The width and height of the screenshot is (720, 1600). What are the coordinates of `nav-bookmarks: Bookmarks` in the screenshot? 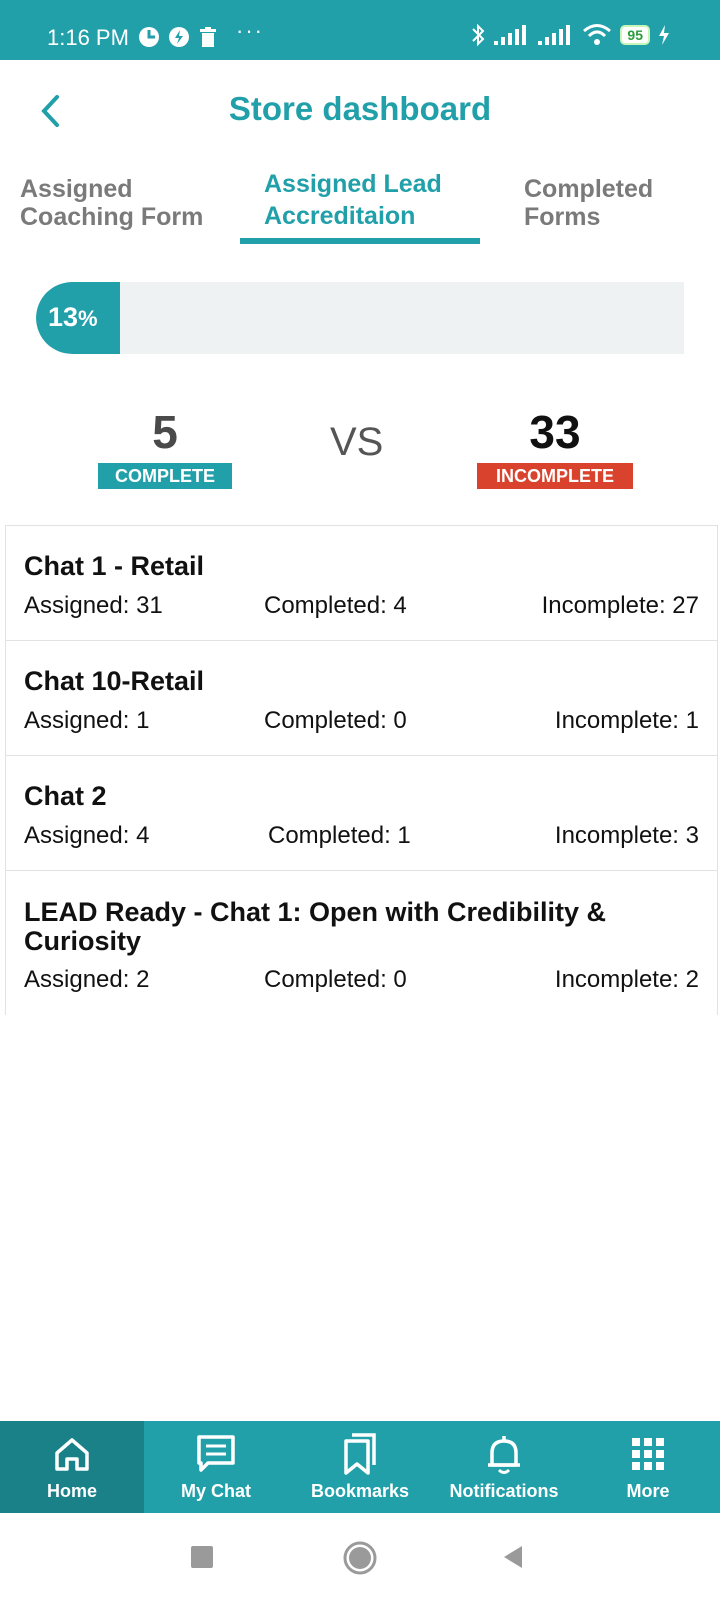 It's located at (360, 1467).